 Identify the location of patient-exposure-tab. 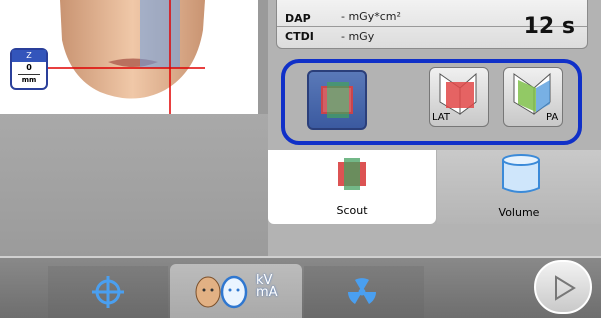
(236, 291).